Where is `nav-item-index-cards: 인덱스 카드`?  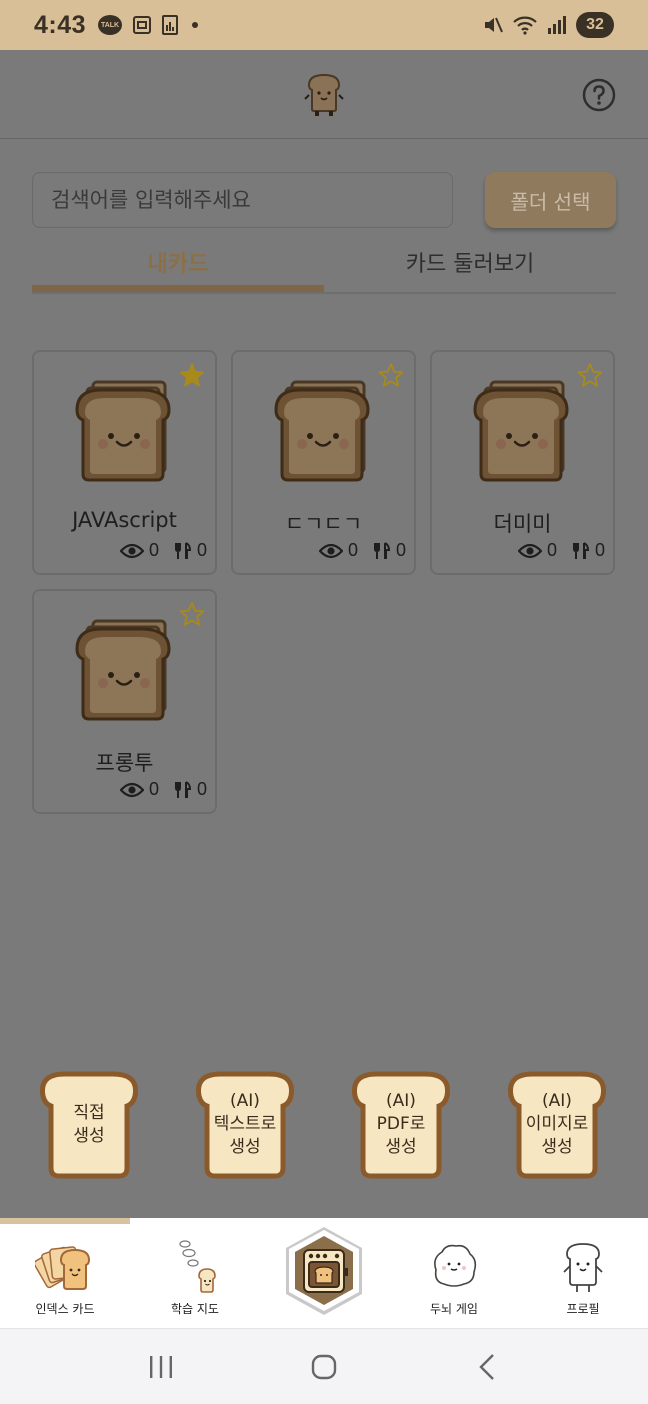
nav-item-index-cards: 인덱스 카드 is located at coordinates (65, 1282).